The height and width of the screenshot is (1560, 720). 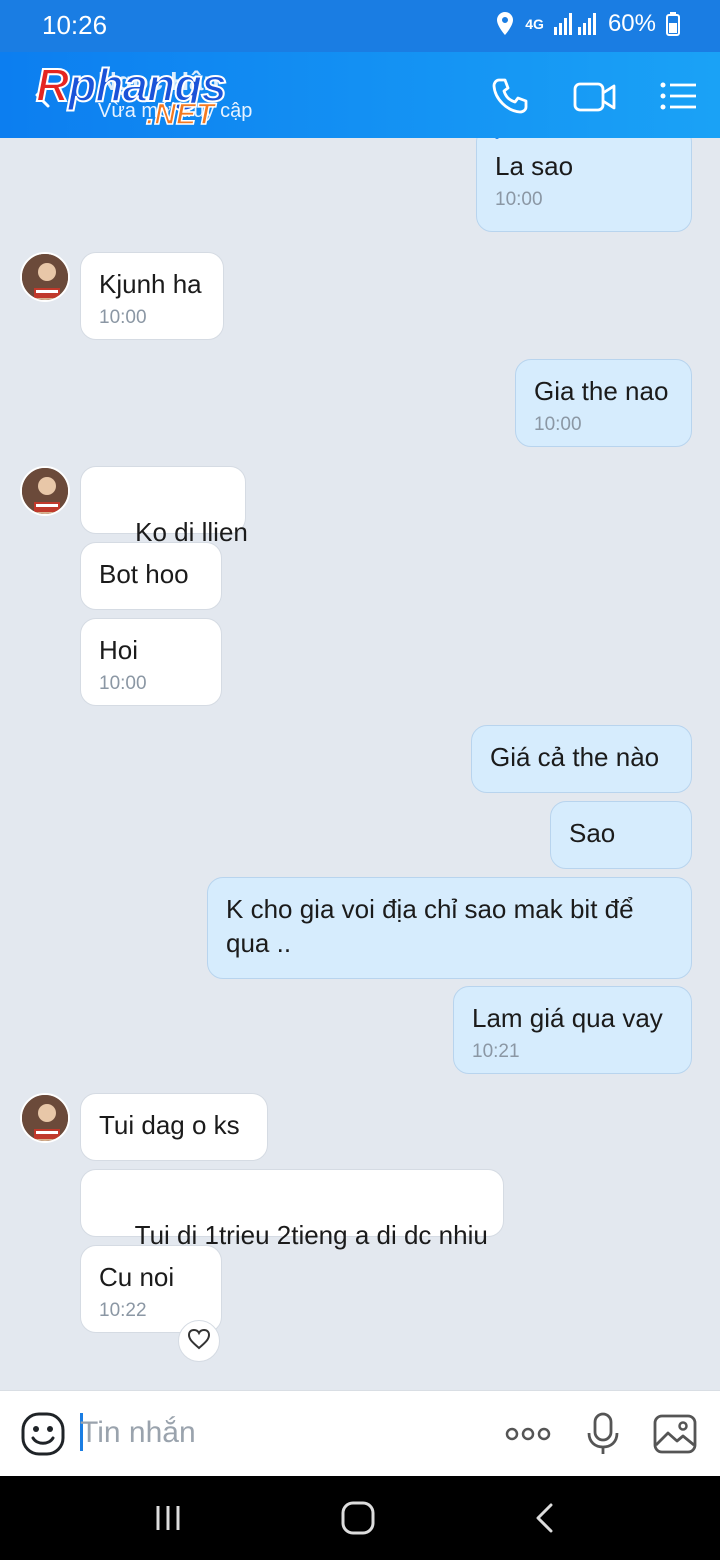 What do you see at coordinates (575, 757) in the screenshot?
I see `message-text: Giá cả the nào` at bounding box center [575, 757].